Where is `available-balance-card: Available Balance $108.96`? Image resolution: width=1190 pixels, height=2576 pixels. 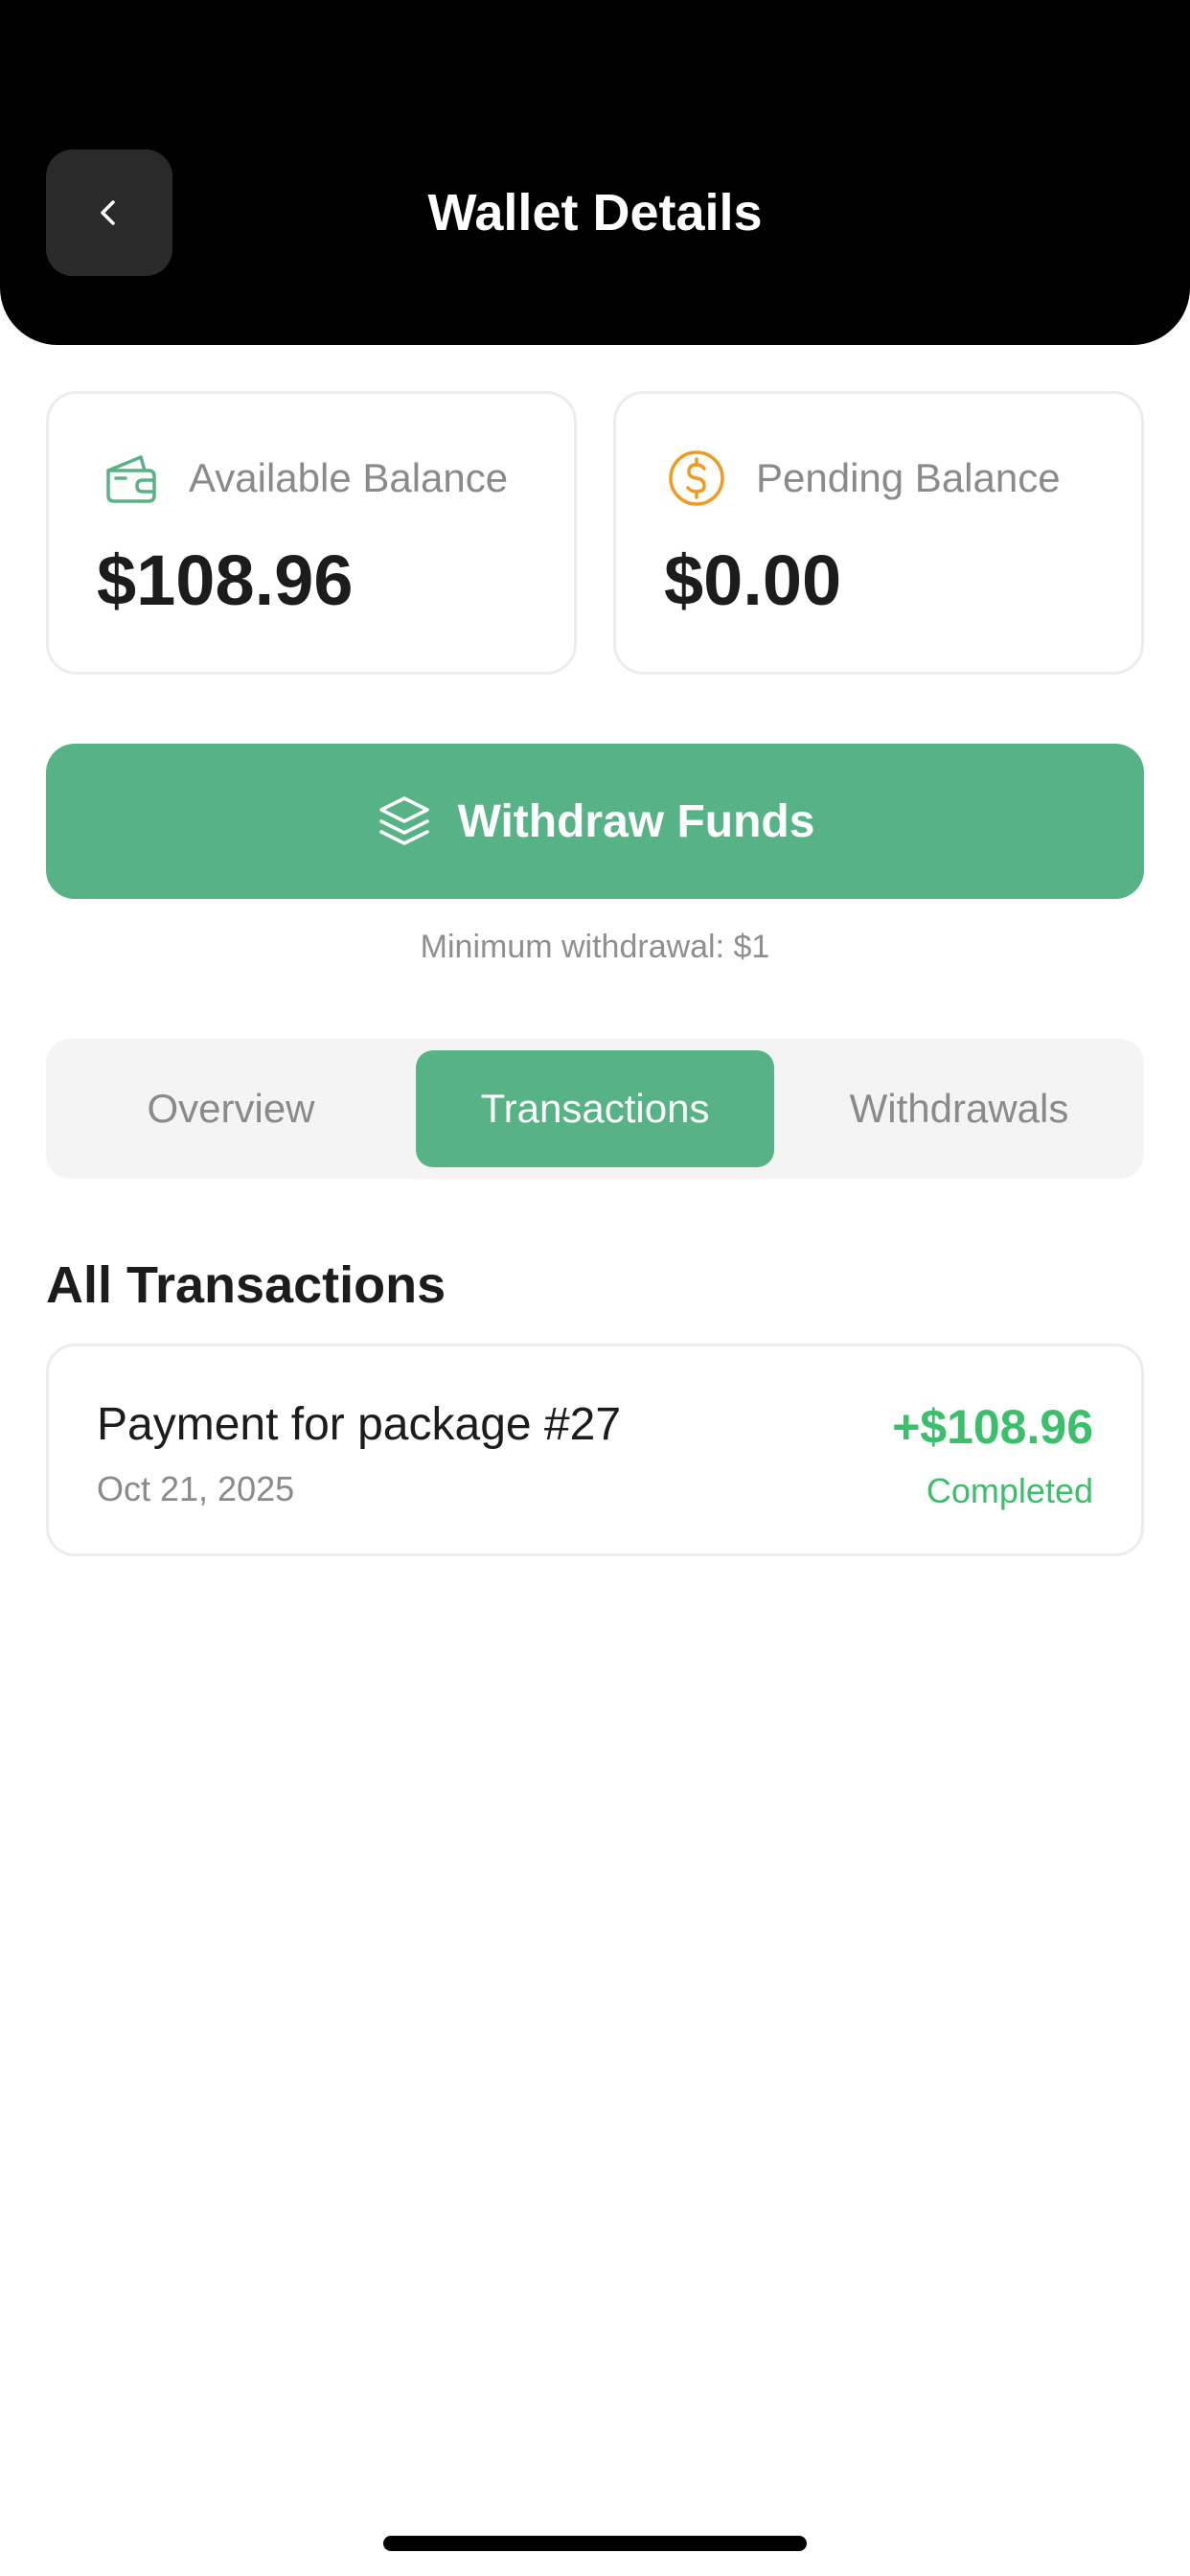
available-balance-card: Available Balance $108.96 is located at coordinates (311, 533).